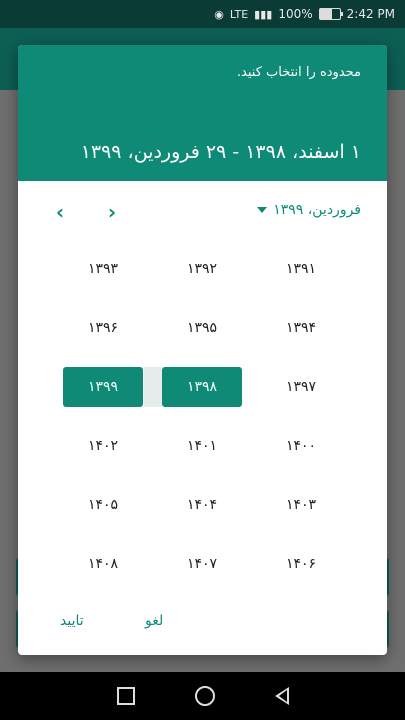  Describe the element at coordinates (239, 14) in the screenshot. I see `network-type: LTE` at that location.